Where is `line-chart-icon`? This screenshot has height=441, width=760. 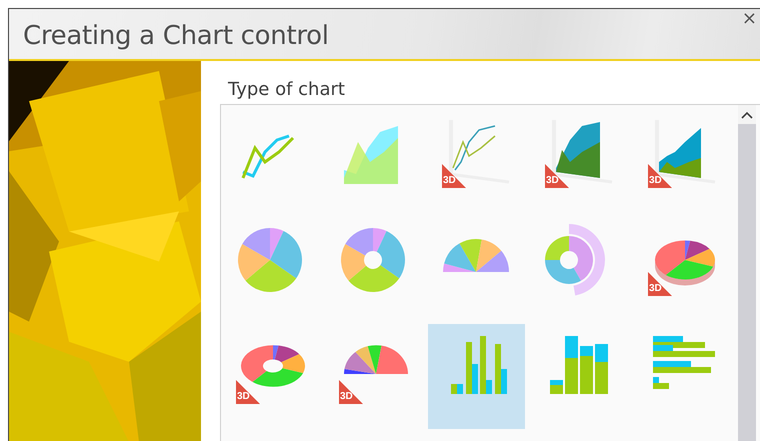
line-chart-icon is located at coordinates (267, 156).